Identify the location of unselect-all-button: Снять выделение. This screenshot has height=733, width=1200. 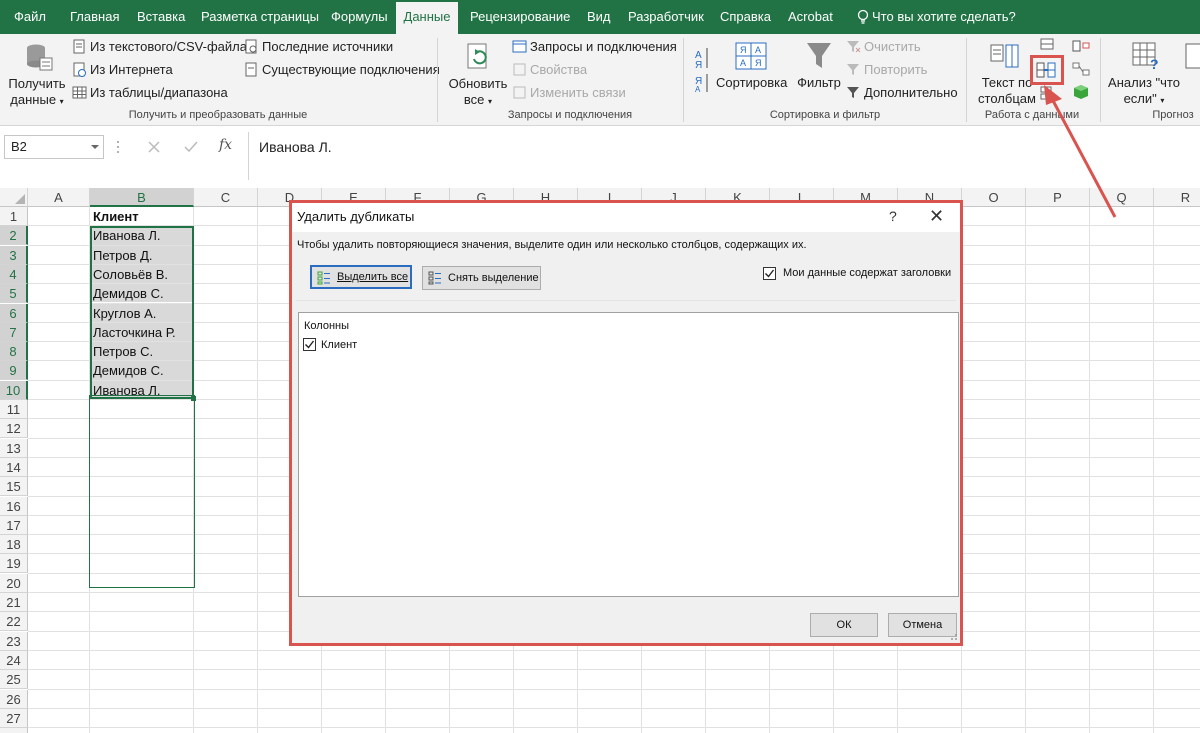
(481, 278).